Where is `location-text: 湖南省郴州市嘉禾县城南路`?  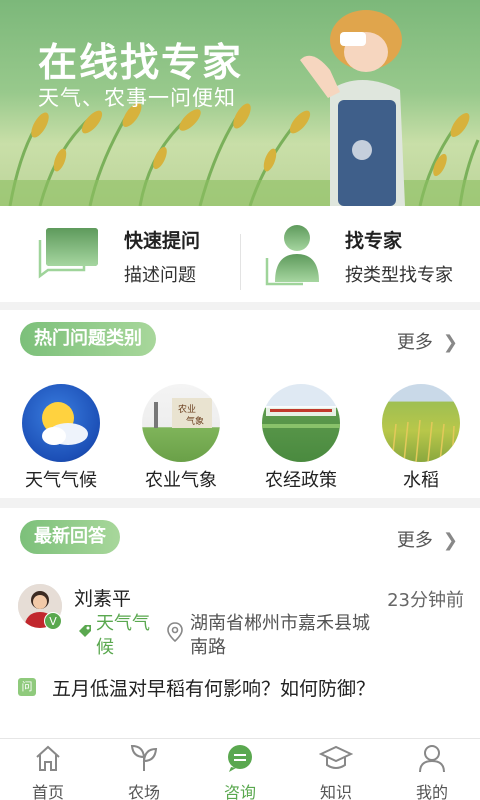 location-text: 湖南省郴州市嘉禾县城南路 is located at coordinates (280, 635).